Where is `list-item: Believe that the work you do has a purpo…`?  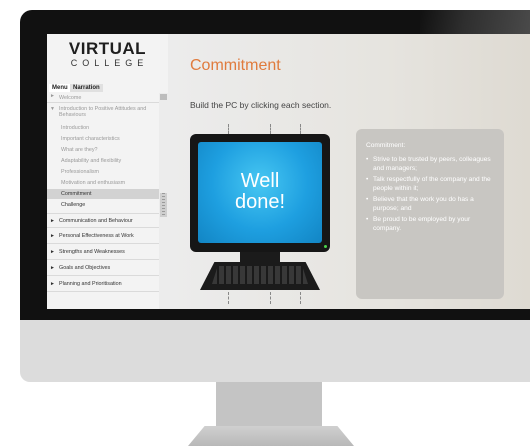 list-item: Believe that the work you do has a purpo… is located at coordinates (432, 204).